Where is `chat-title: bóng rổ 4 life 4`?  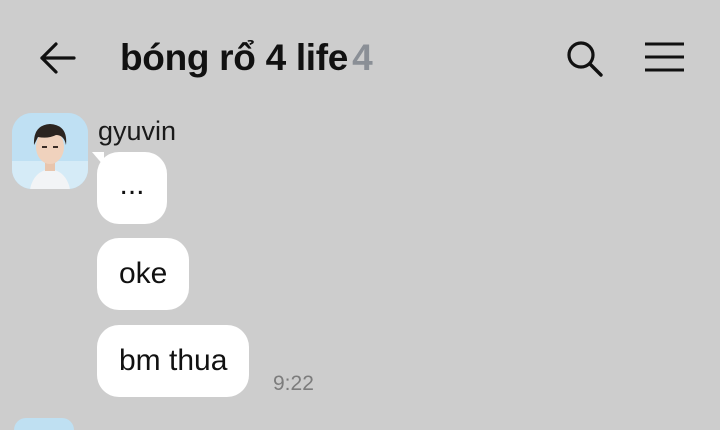 chat-title: bóng rổ 4 life 4 is located at coordinates (246, 58).